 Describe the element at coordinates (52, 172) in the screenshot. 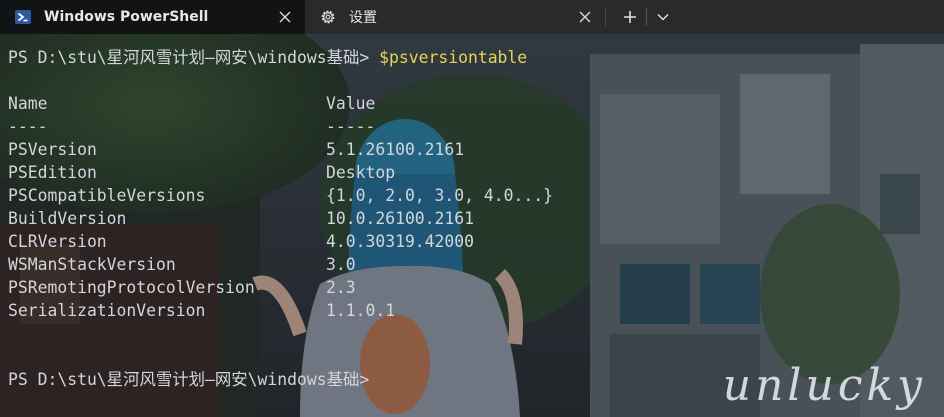

I see `row-name: PSEdition` at that location.